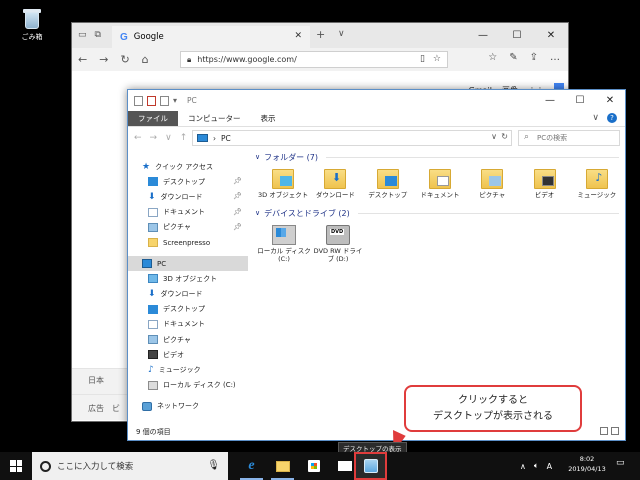 The image size is (640, 480). Describe the element at coordinates (494, 136) in the screenshot. I see `path-dropdown-icon: ∨` at that location.